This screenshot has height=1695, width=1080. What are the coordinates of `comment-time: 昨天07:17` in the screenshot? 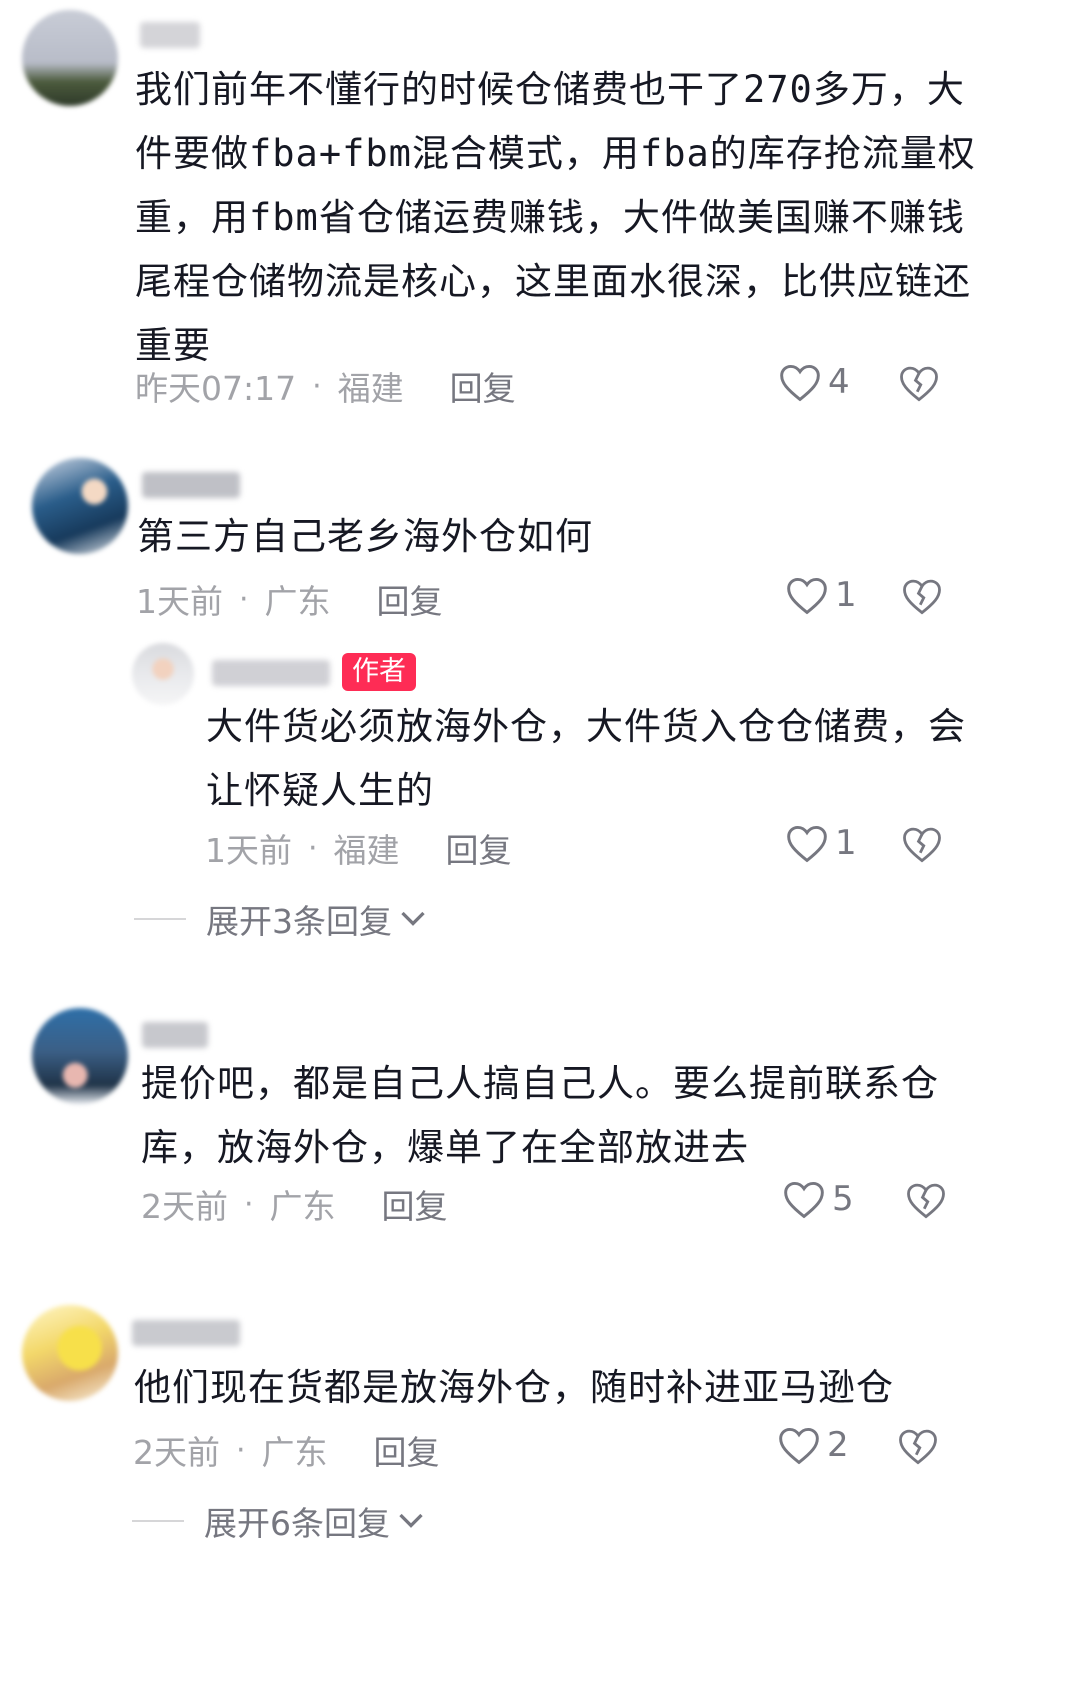 It's located at (216, 388).